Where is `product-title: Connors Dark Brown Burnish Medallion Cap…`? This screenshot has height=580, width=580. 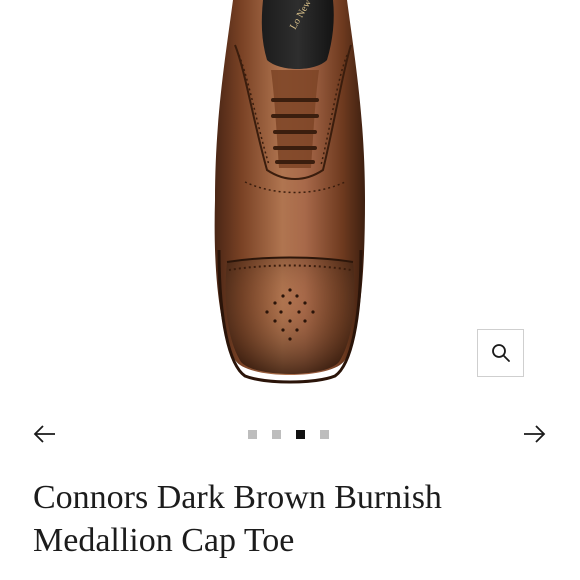 product-title: Connors Dark Brown Burnish Medallion Cap… is located at coordinates (293, 519).